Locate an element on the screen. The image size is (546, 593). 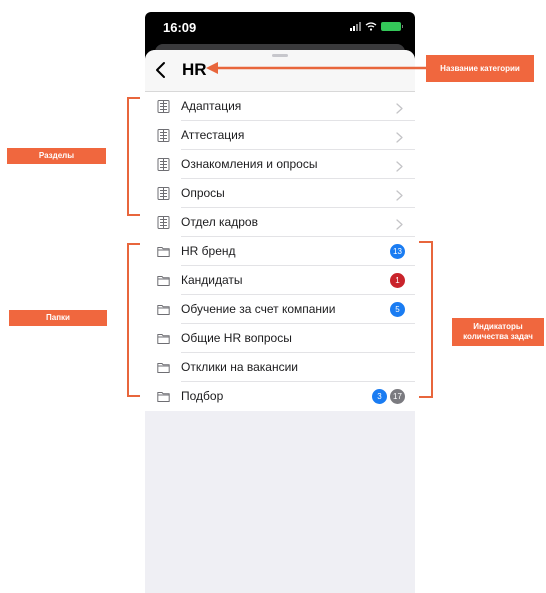
section-row: Аттестация is located at coordinates (280, 135).